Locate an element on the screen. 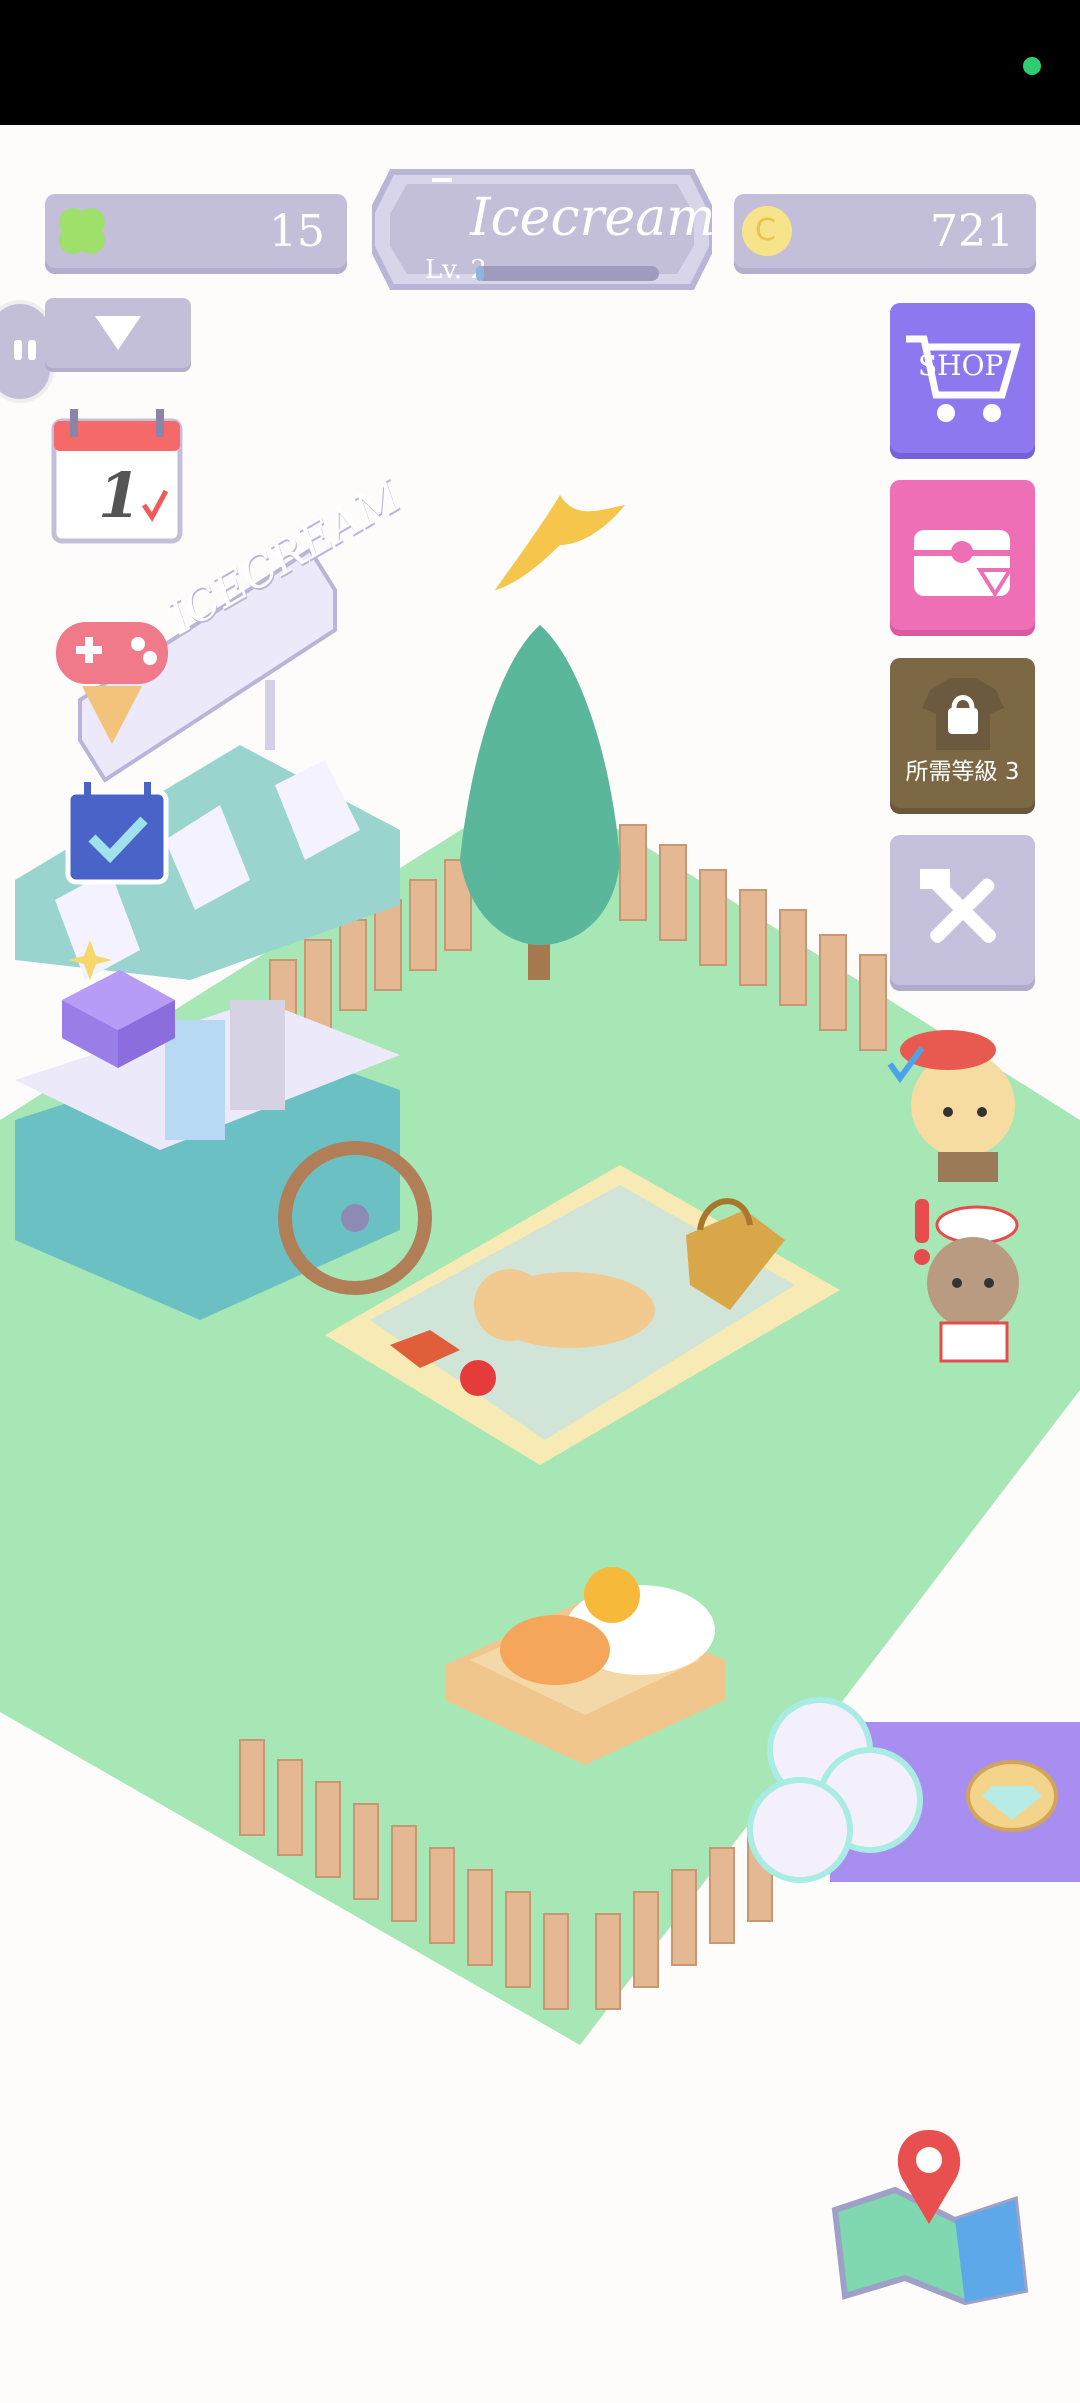 The width and height of the screenshot is (1080, 2403). daily-calendar-button: 1 is located at coordinates (117, 476).